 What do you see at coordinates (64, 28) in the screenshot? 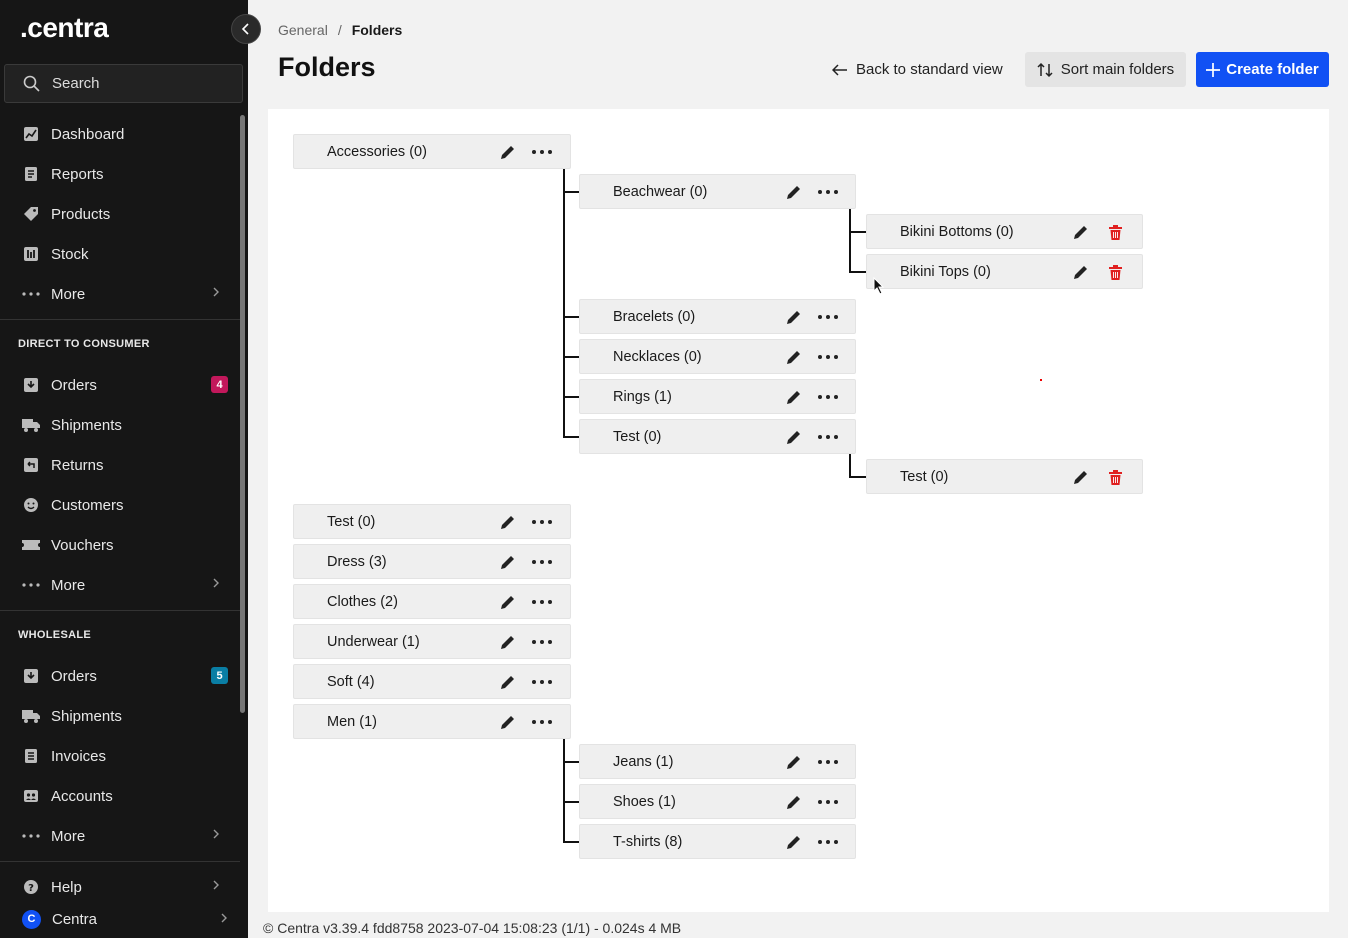
I see `centra-logo: .centra` at bounding box center [64, 28].